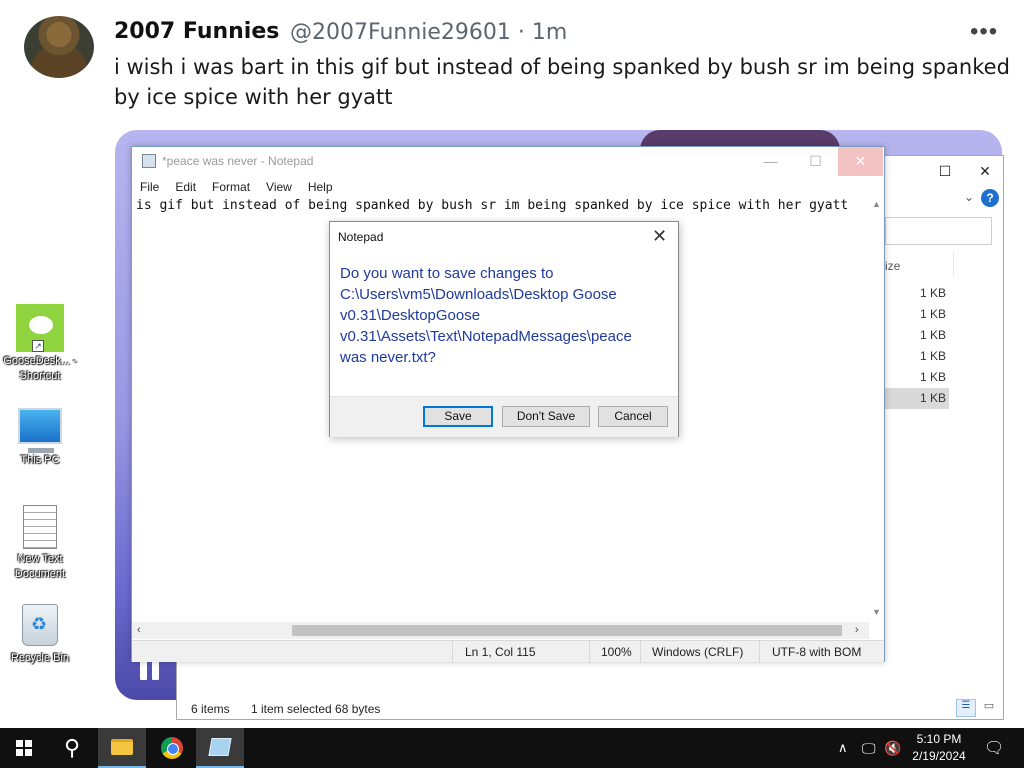  I want to click on large-icons-view-icon: ▭, so click(989, 708).